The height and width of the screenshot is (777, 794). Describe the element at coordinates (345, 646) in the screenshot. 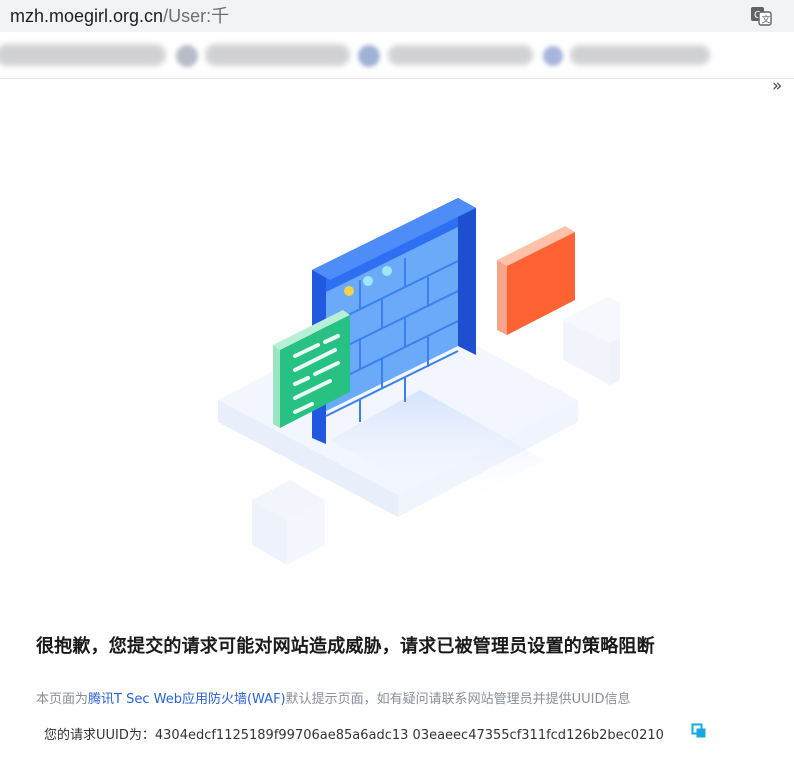

I see `block-headline: 很抱歉，您提交的请求可能对网站造成威胁，请求已被管理员设置的策略阻断` at that location.